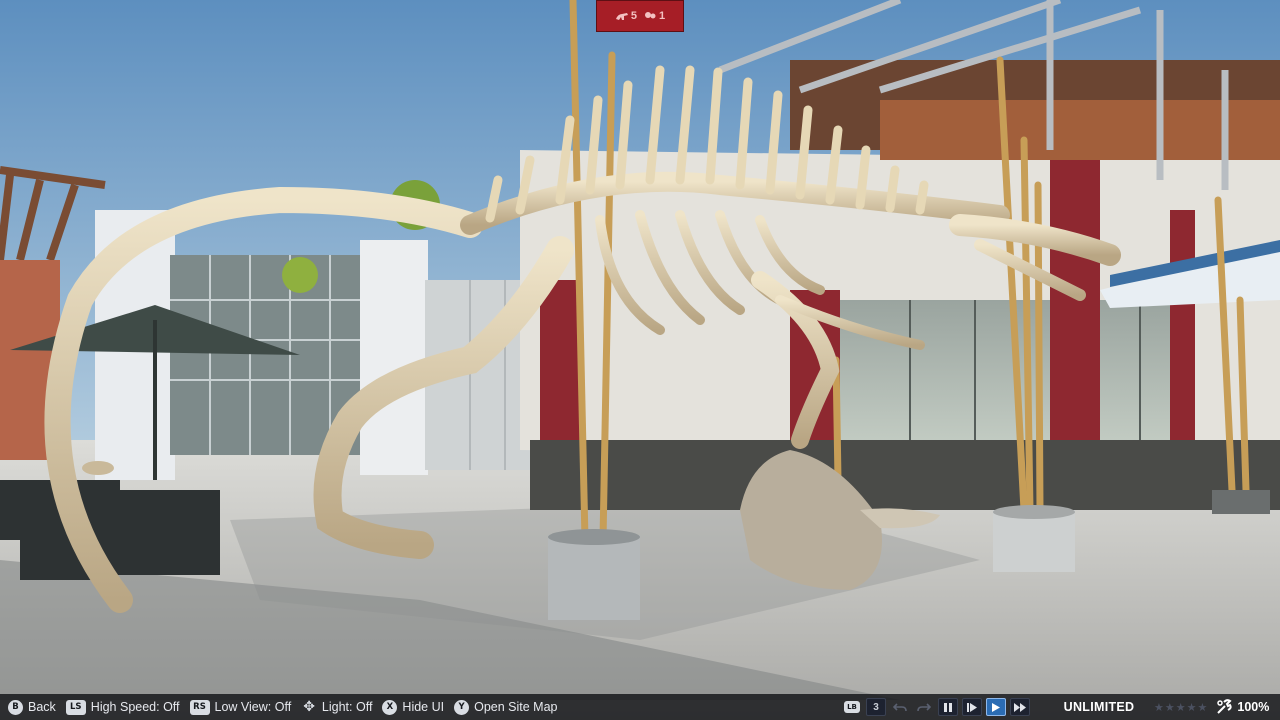 The width and height of the screenshot is (1280, 720). I want to click on hint-label: Light: Off, so click(347, 707).